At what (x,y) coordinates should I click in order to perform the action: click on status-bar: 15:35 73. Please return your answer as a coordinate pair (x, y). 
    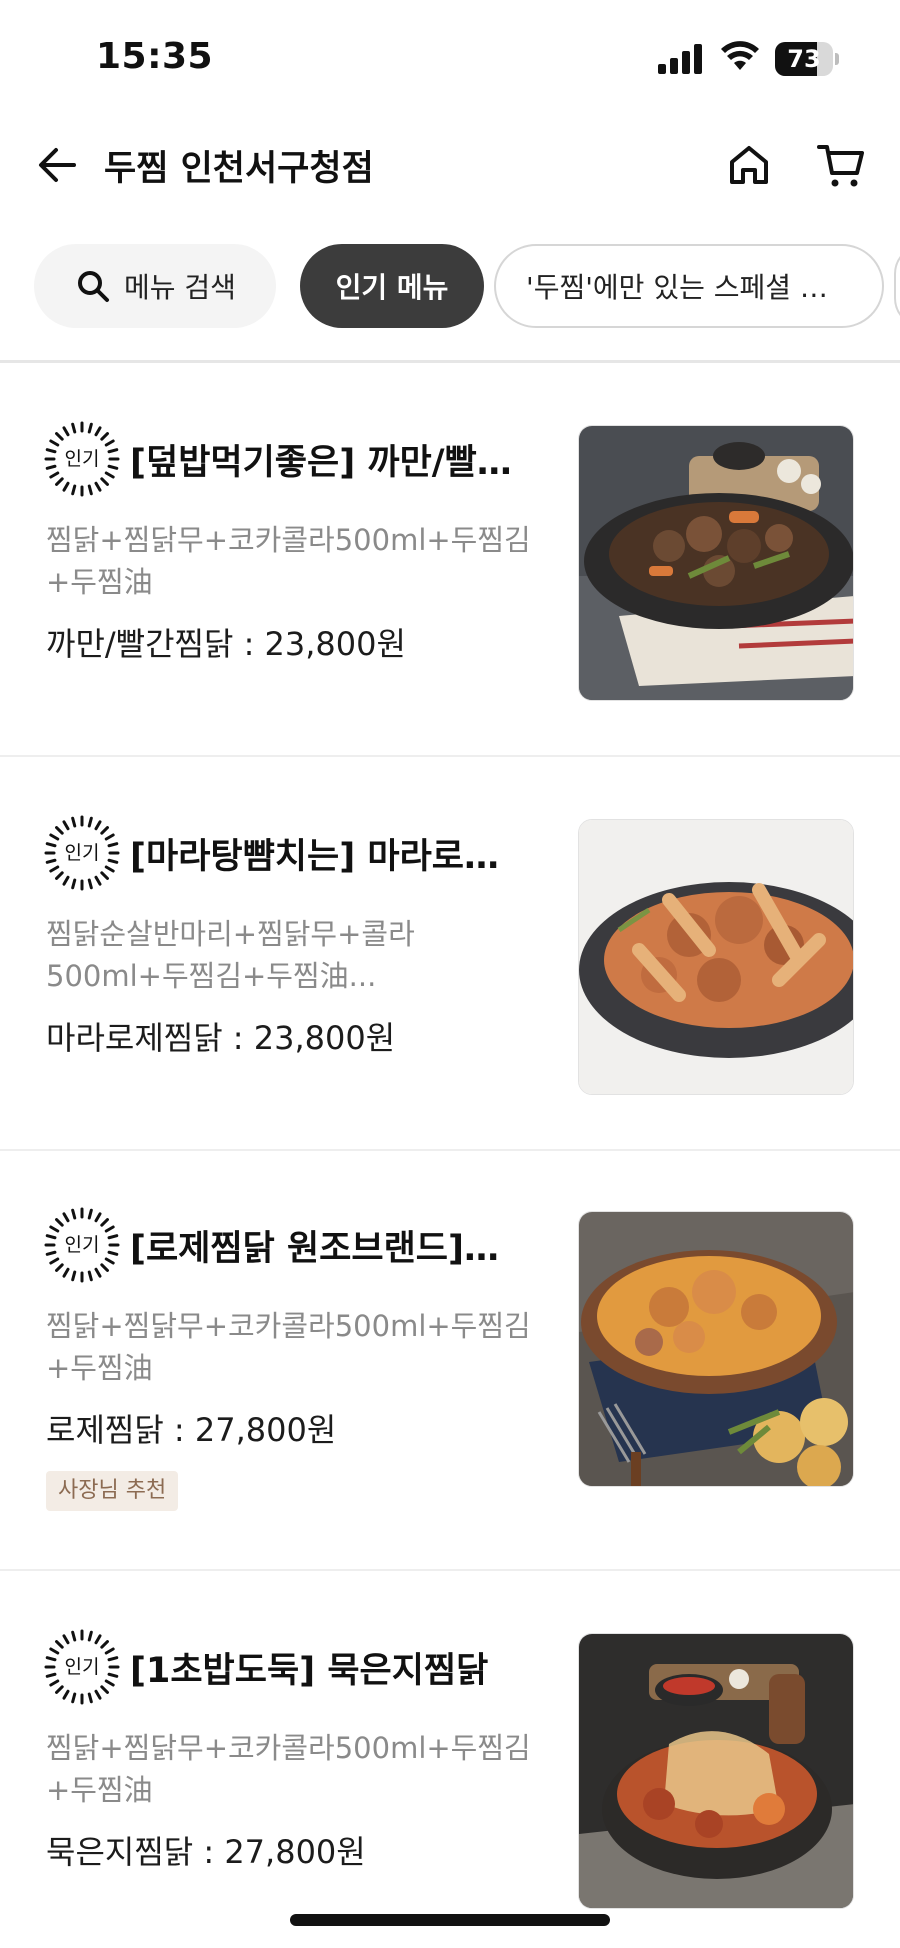
    Looking at the image, I should click on (450, 55).